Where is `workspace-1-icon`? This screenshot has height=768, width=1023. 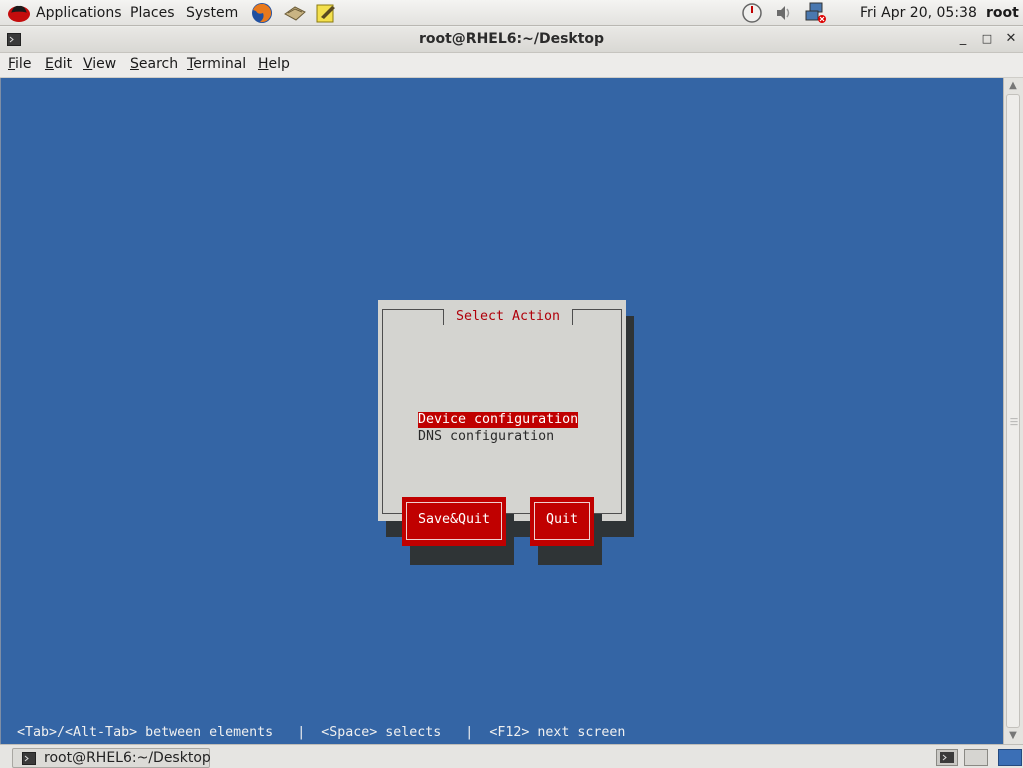
workspace-1-icon is located at coordinates (976, 757).